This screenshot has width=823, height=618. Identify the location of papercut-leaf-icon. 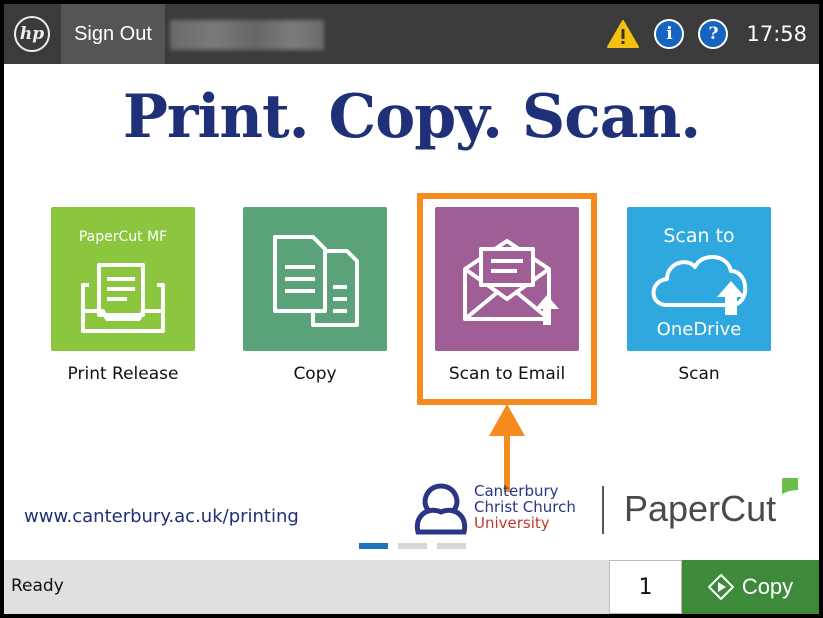
(790, 486).